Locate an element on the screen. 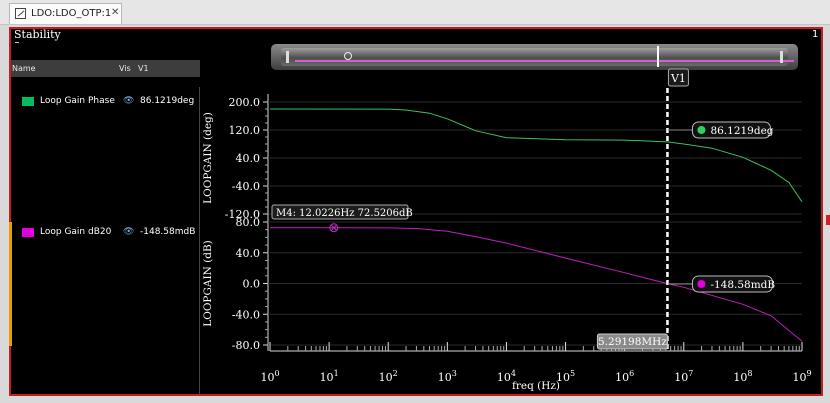 The height and width of the screenshot is (403, 830). y-tick-label: -80.0 is located at coordinates (246, 345).